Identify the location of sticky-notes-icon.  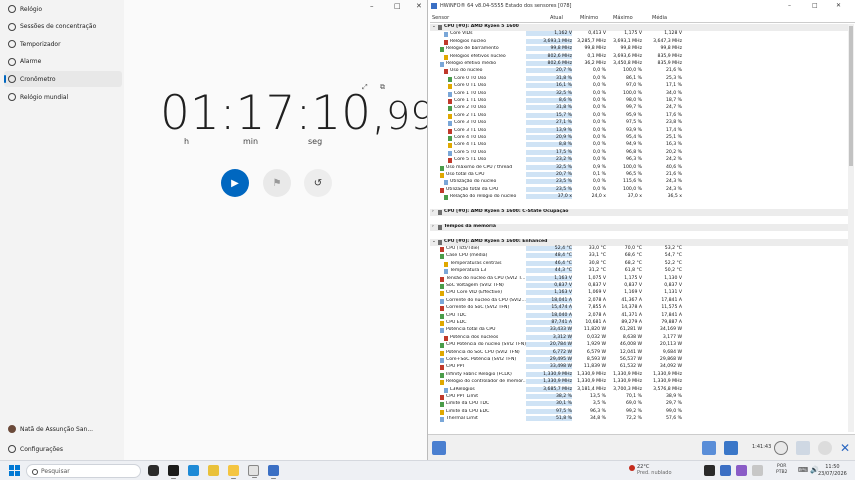
(233, 472).